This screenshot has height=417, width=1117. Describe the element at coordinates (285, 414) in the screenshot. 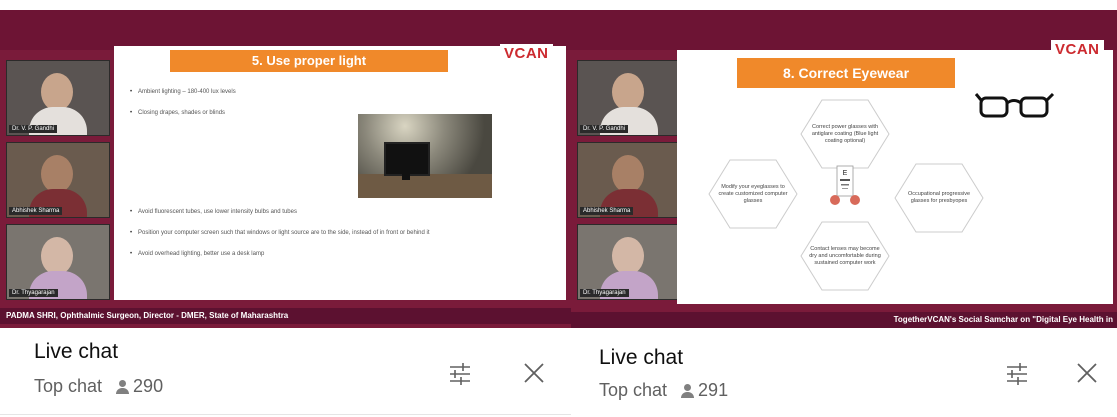

I see `divider` at that location.